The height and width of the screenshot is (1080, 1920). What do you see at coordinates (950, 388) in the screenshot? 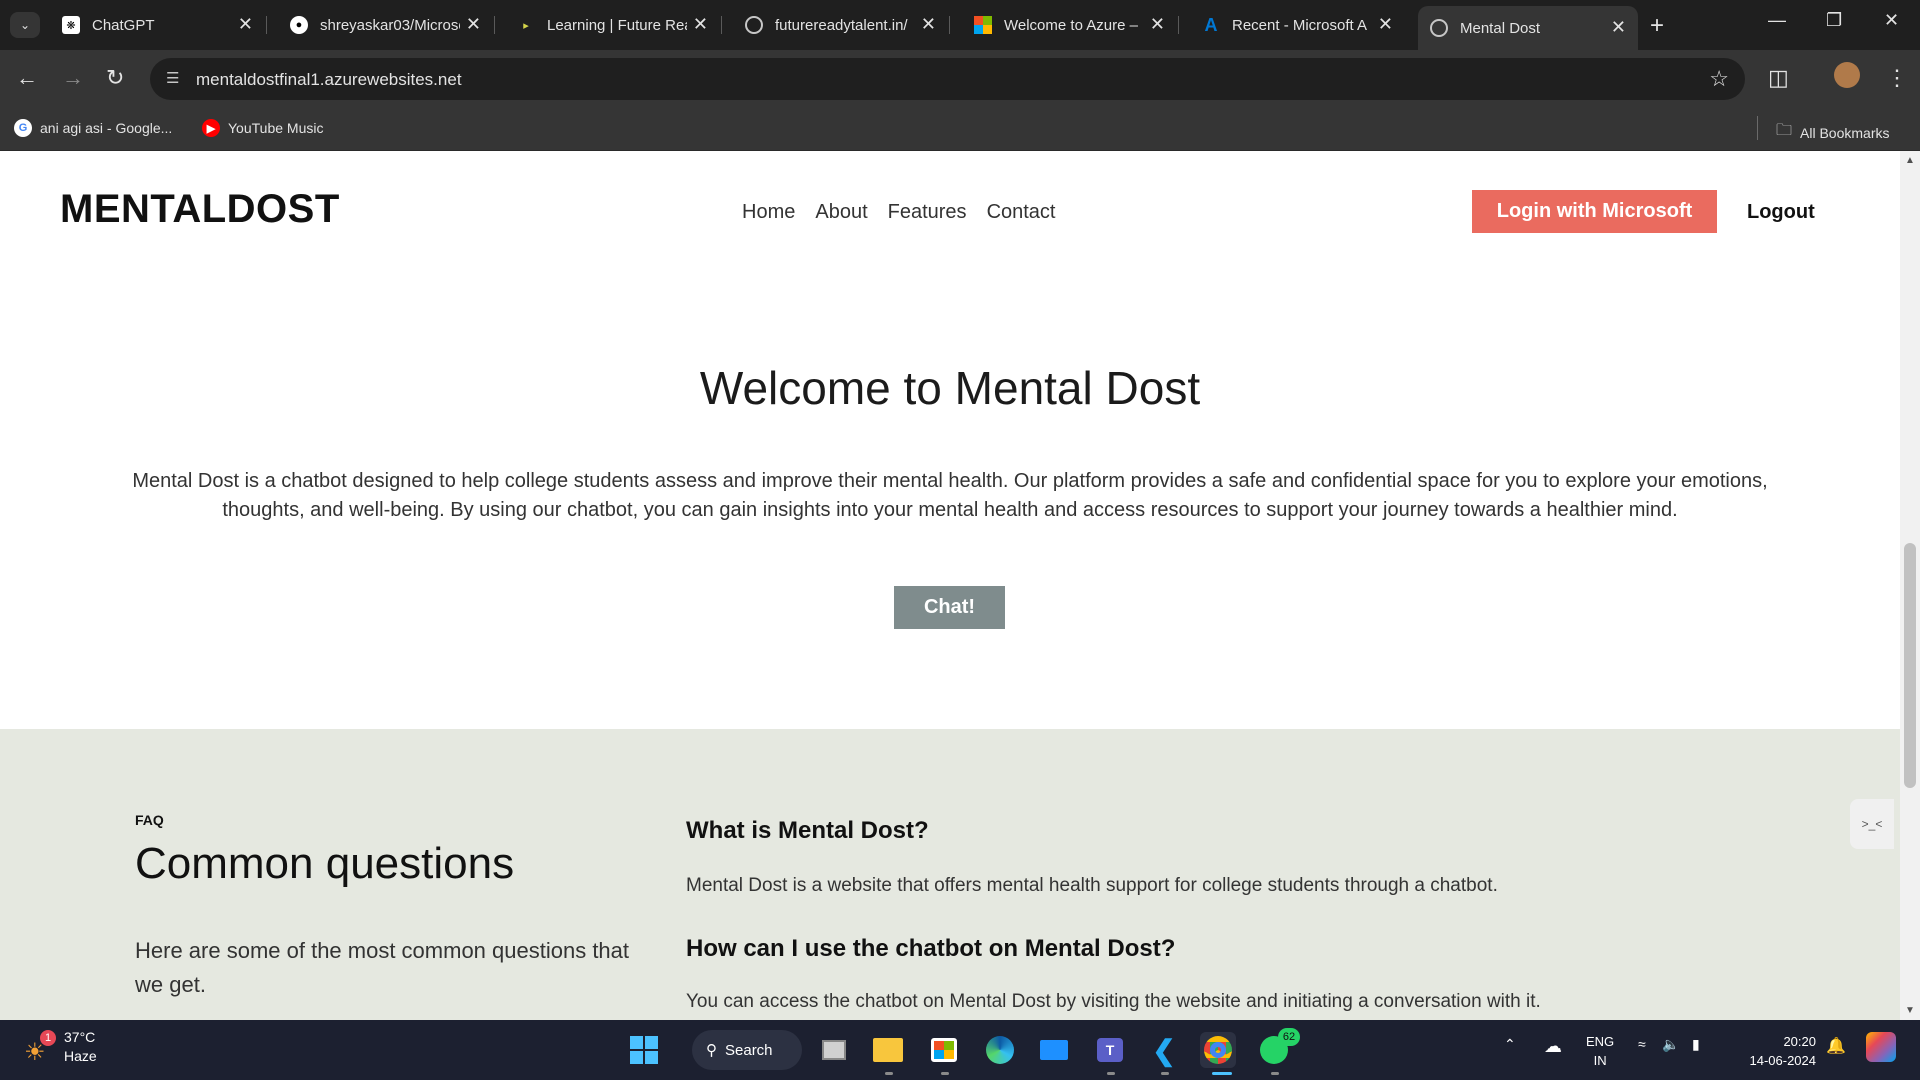
I see `hero-title: Welcome to Mental Dost` at bounding box center [950, 388].